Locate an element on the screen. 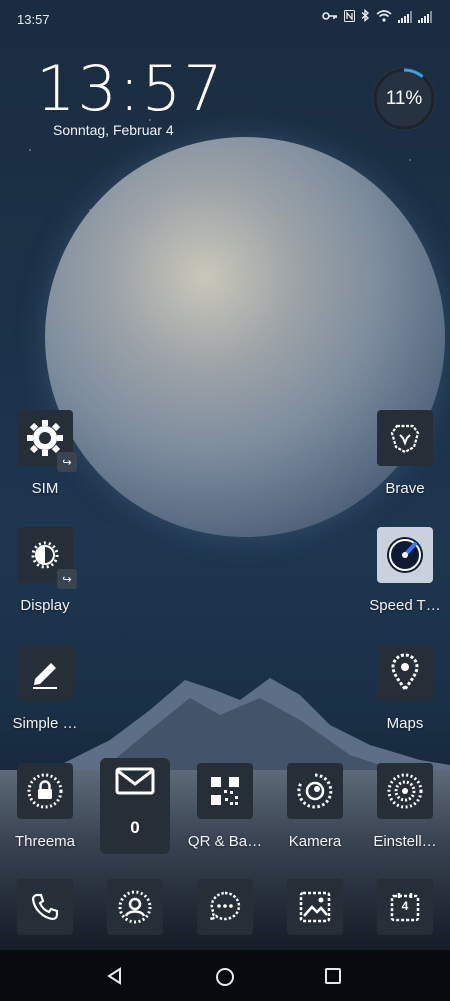 The height and width of the screenshot is (1001, 450). qr-code-icon is located at coordinates (225, 791).